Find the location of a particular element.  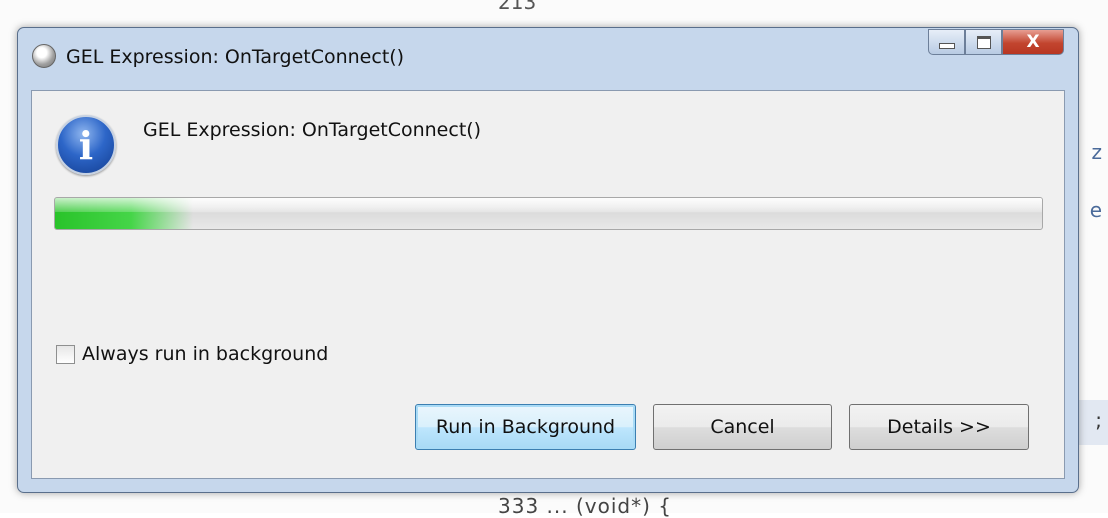

background-glyph: ; is located at coordinates (1098, 420).